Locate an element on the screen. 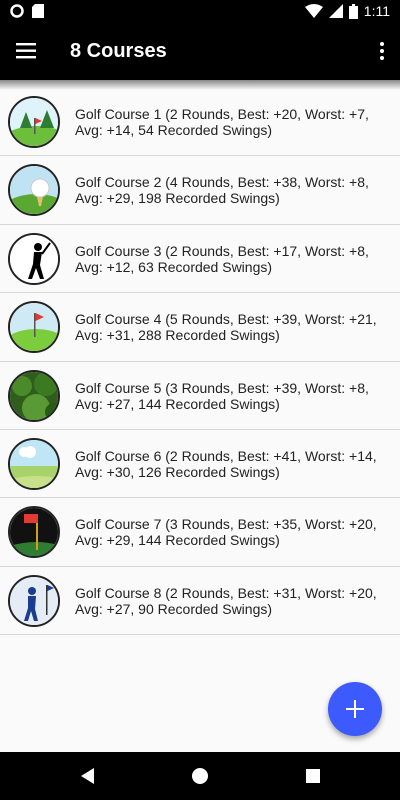 Image resolution: width=400 pixels, height=800 pixels. navigation-bar is located at coordinates (200, 776).